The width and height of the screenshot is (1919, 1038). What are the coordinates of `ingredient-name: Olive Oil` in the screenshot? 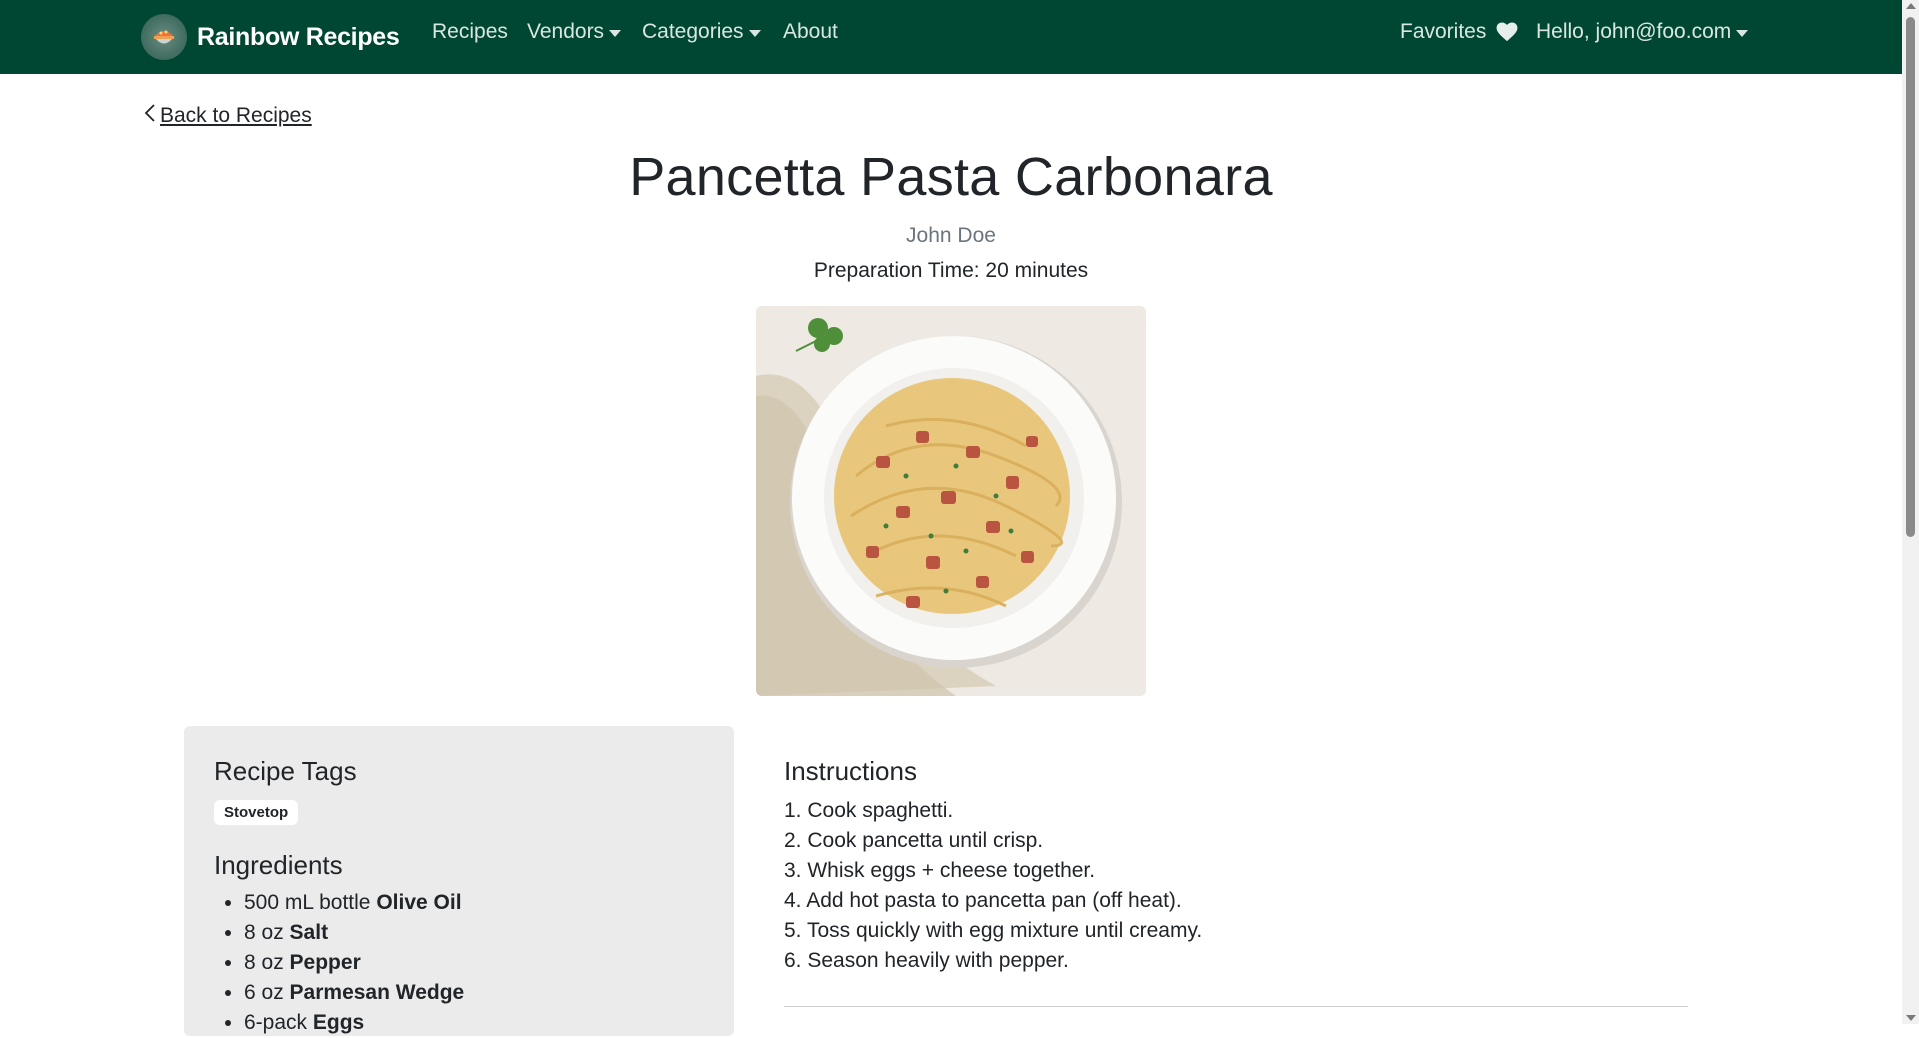 It's located at (419, 902).